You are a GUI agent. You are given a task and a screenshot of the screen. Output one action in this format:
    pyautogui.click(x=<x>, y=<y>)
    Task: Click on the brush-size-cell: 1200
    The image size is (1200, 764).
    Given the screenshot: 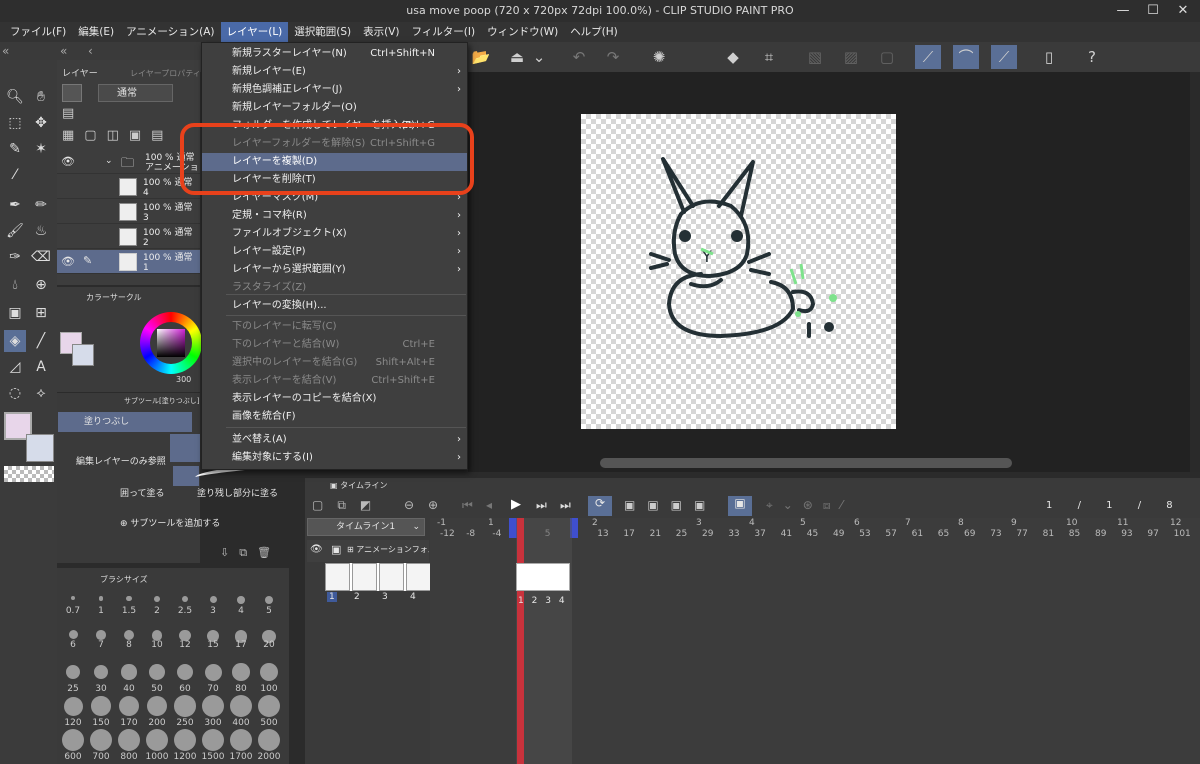 What is the action you would take?
    pyautogui.click(x=185, y=745)
    